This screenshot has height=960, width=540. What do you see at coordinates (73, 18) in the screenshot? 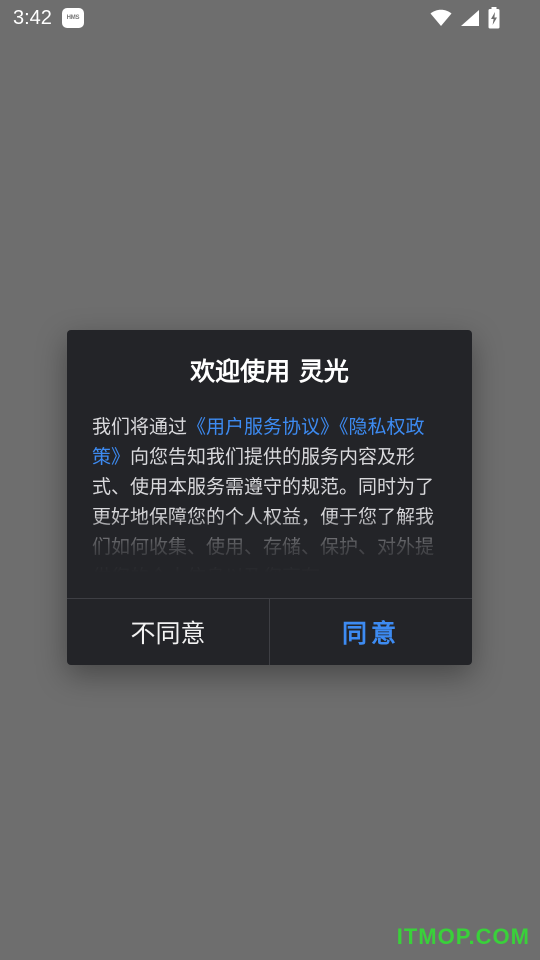
I see `hms-badge: HMS` at bounding box center [73, 18].